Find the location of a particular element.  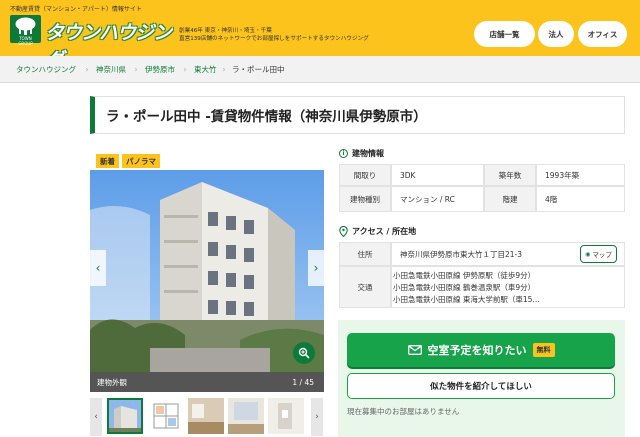

store-list-button: 店舗一覧 is located at coordinates (504, 34).